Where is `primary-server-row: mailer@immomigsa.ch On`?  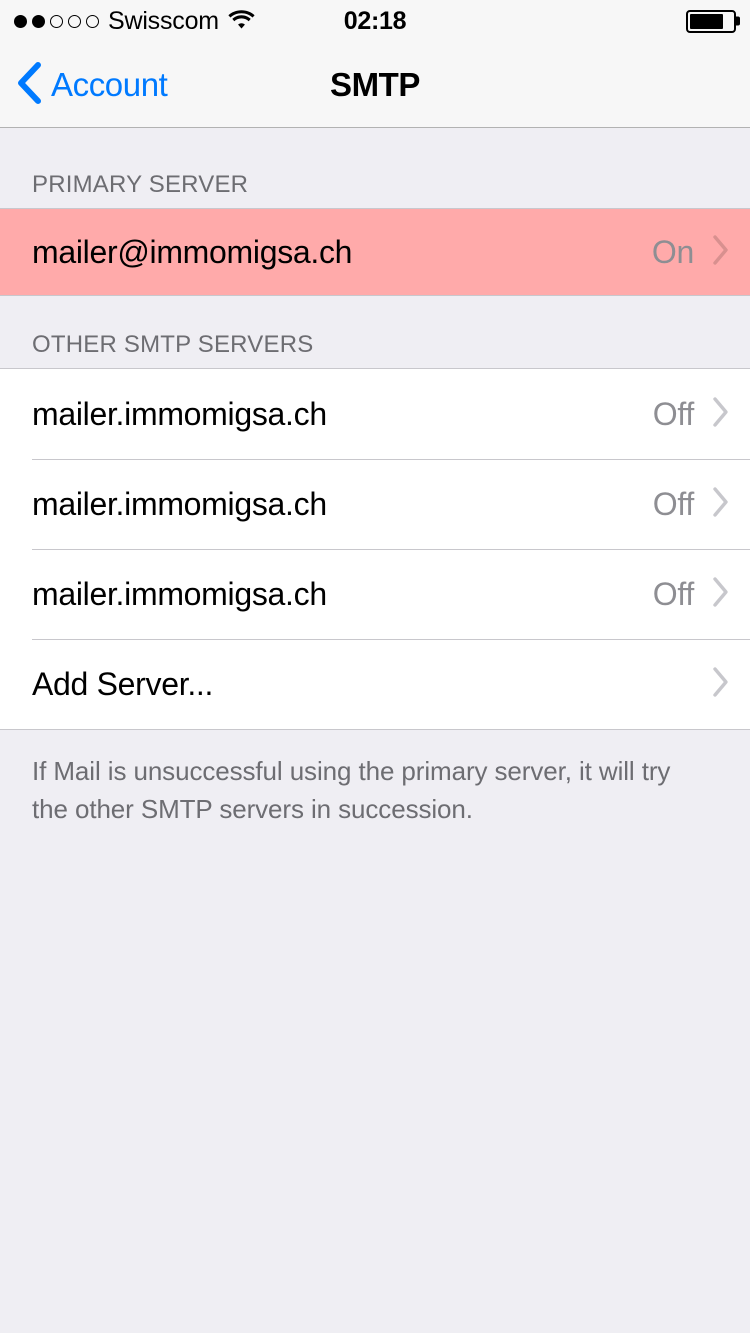
primary-server-row: mailer@immomigsa.ch On is located at coordinates (375, 252).